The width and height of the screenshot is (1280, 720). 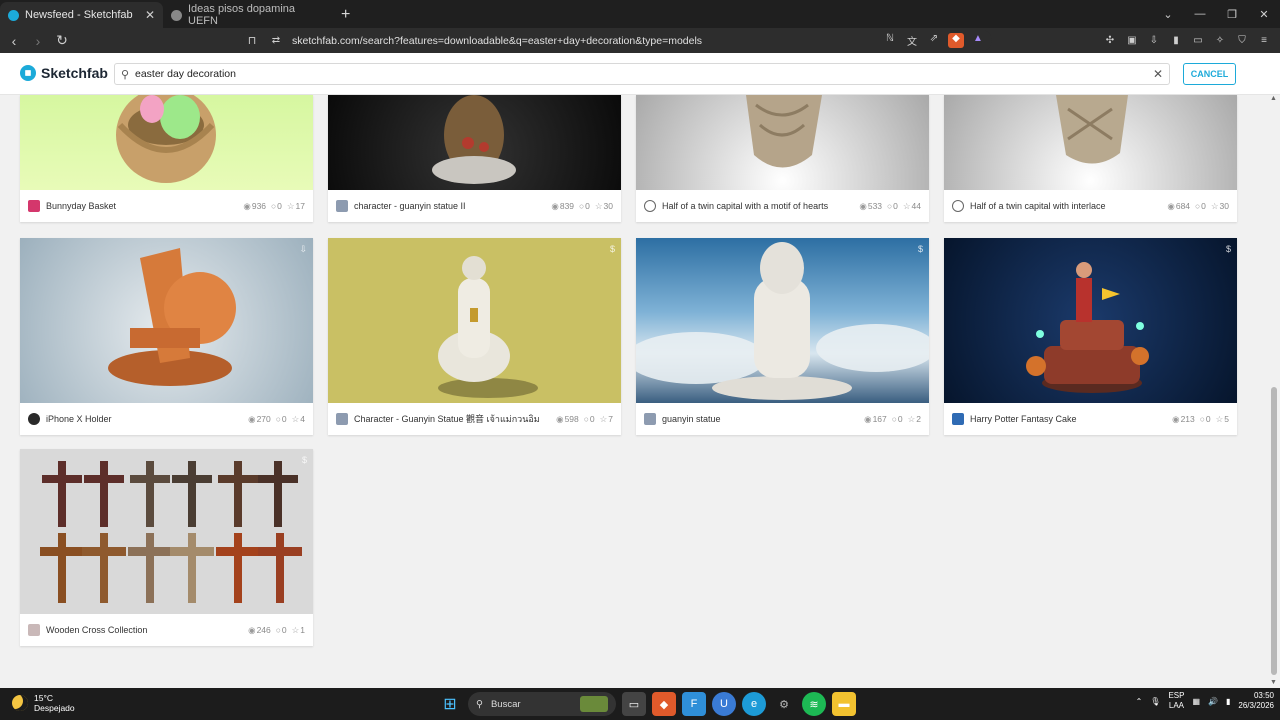 I want to click on language-indicator: ESP LAA, so click(x=1176, y=701).